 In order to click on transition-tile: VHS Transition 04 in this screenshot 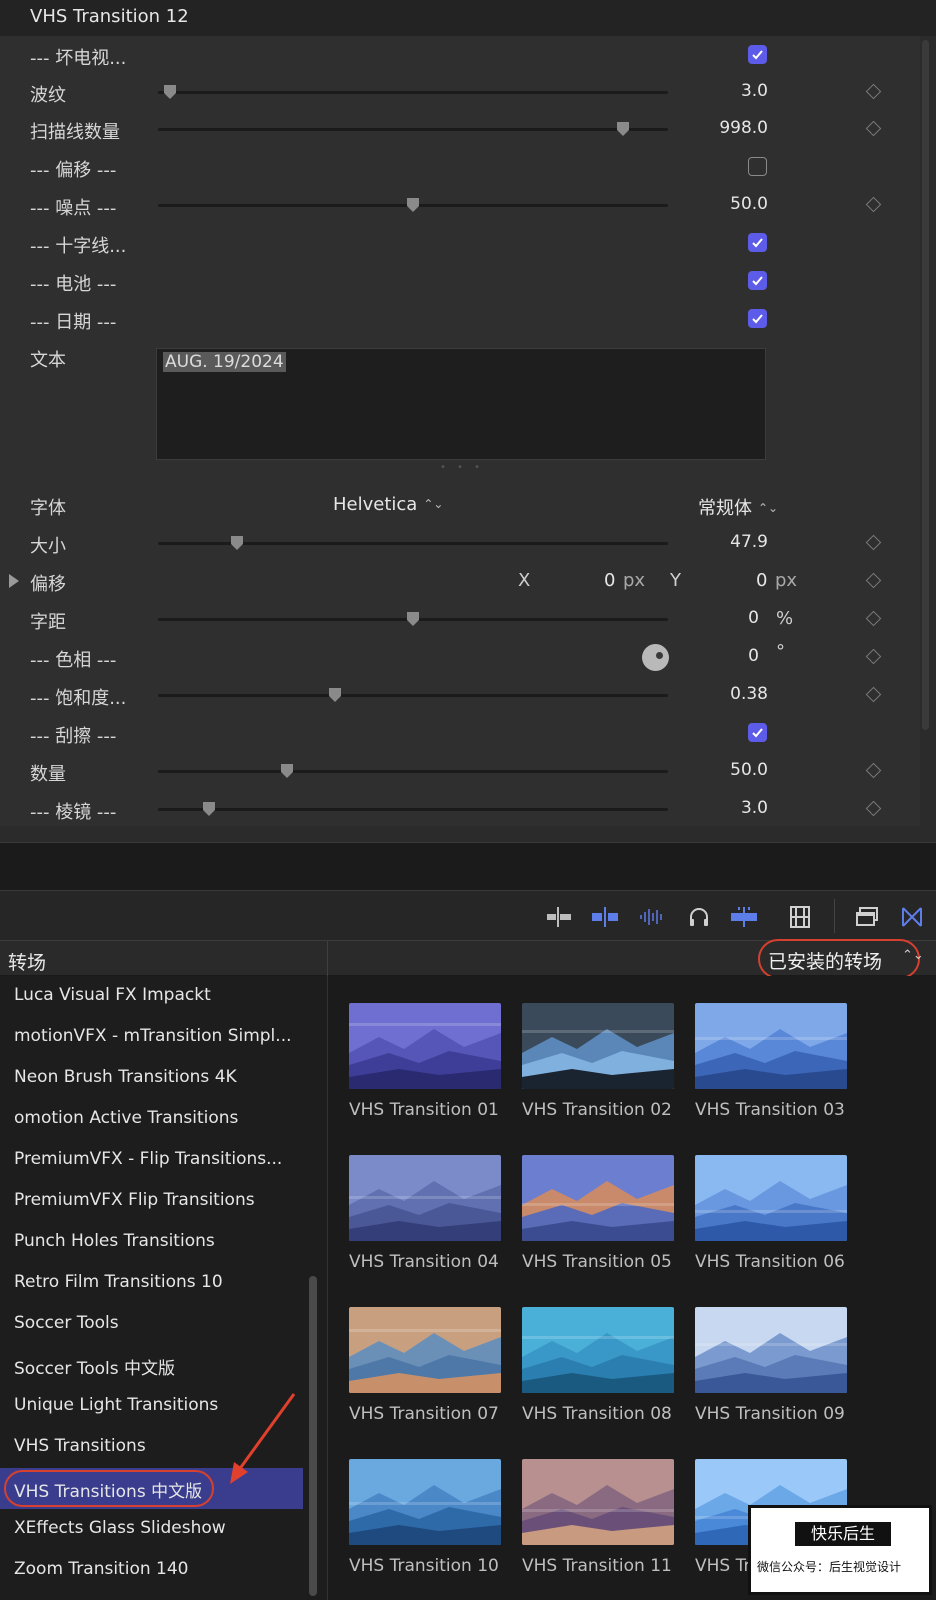, I will do `click(425, 1213)`.